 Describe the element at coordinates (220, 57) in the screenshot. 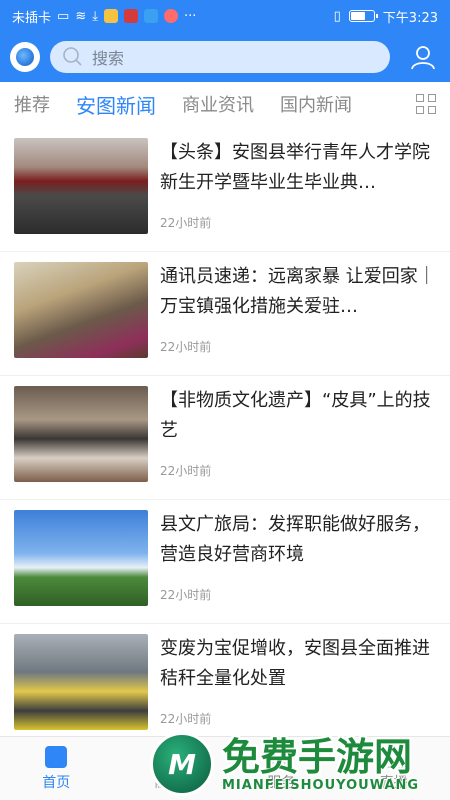

I see `search-input: 搜索` at that location.